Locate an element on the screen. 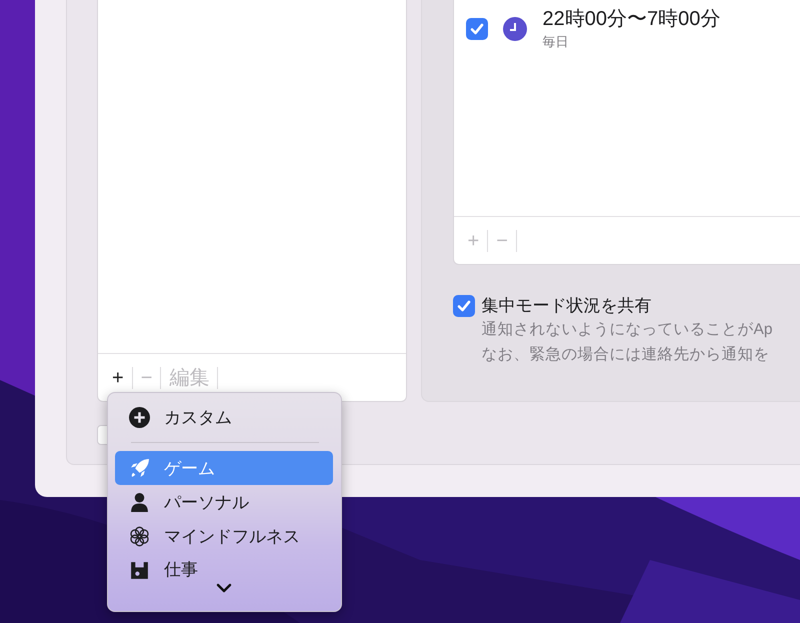 The image size is (800, 623). menu-item: 仕事 is located at coordinates (224, 567).